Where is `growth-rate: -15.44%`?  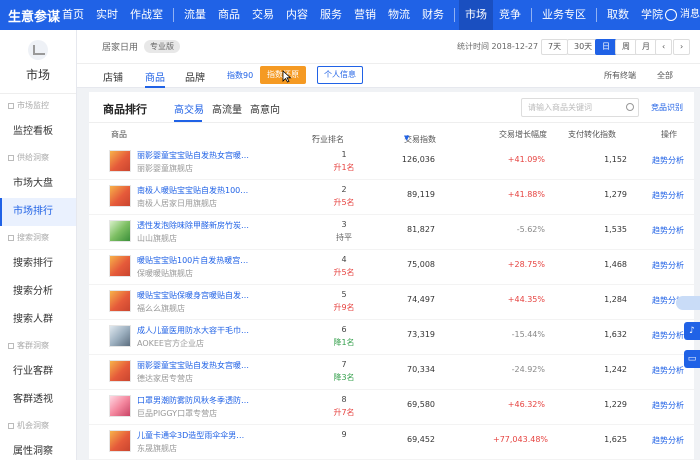 growth-rate: -15.44% is located at coordinates (528, 334).